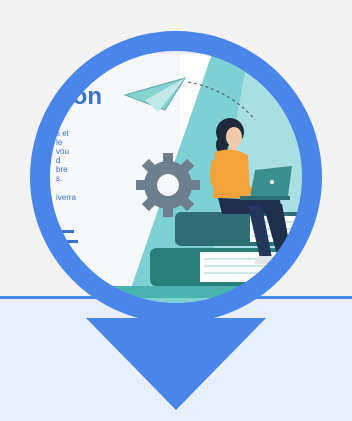 Image resolution: width=352 pixels, height=421 pixels. What do you see at coordinates (58, 160) in the screenshot?
I see `fragment-line: d` at bounding box center [58, 160].